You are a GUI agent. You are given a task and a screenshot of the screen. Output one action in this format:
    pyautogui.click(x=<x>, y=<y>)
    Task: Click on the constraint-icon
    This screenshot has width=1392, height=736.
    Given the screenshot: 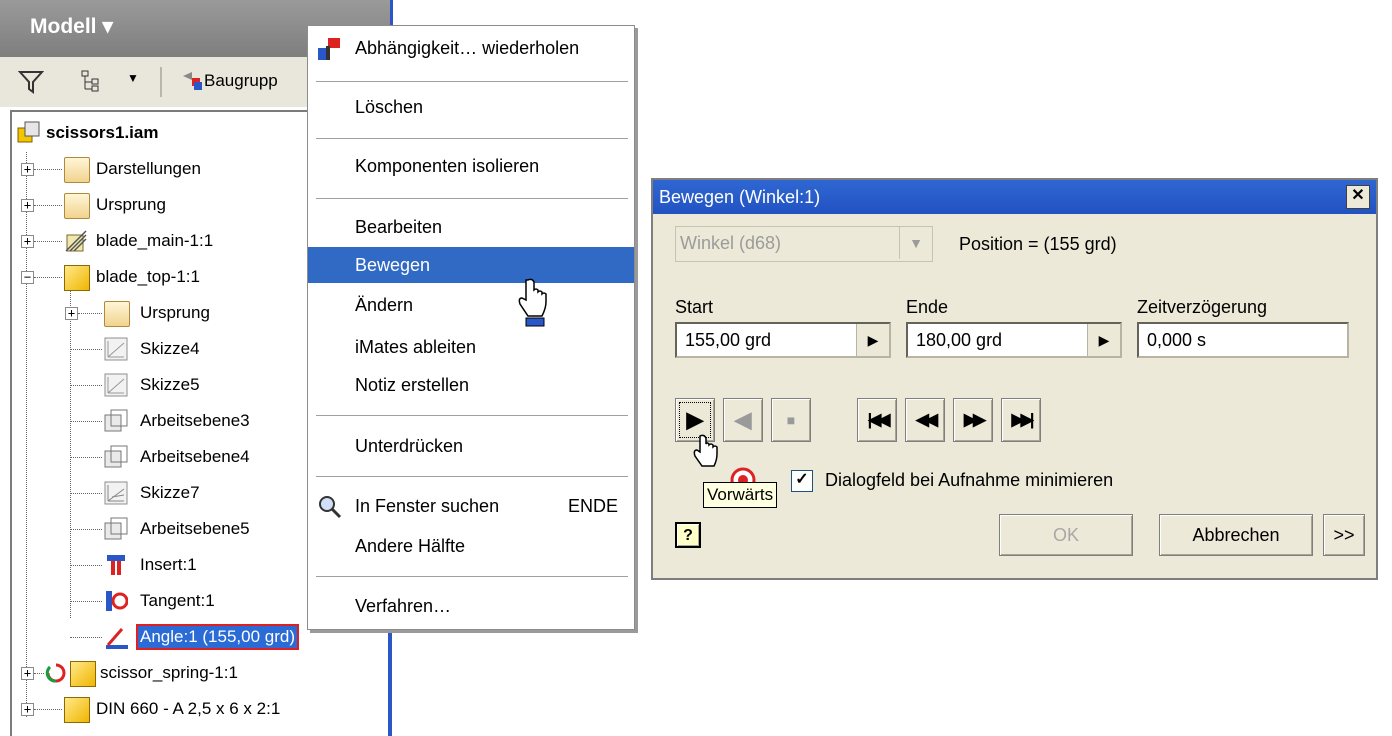 What is the action you would take?
    pyautogui.click(x=329, y=49)
    